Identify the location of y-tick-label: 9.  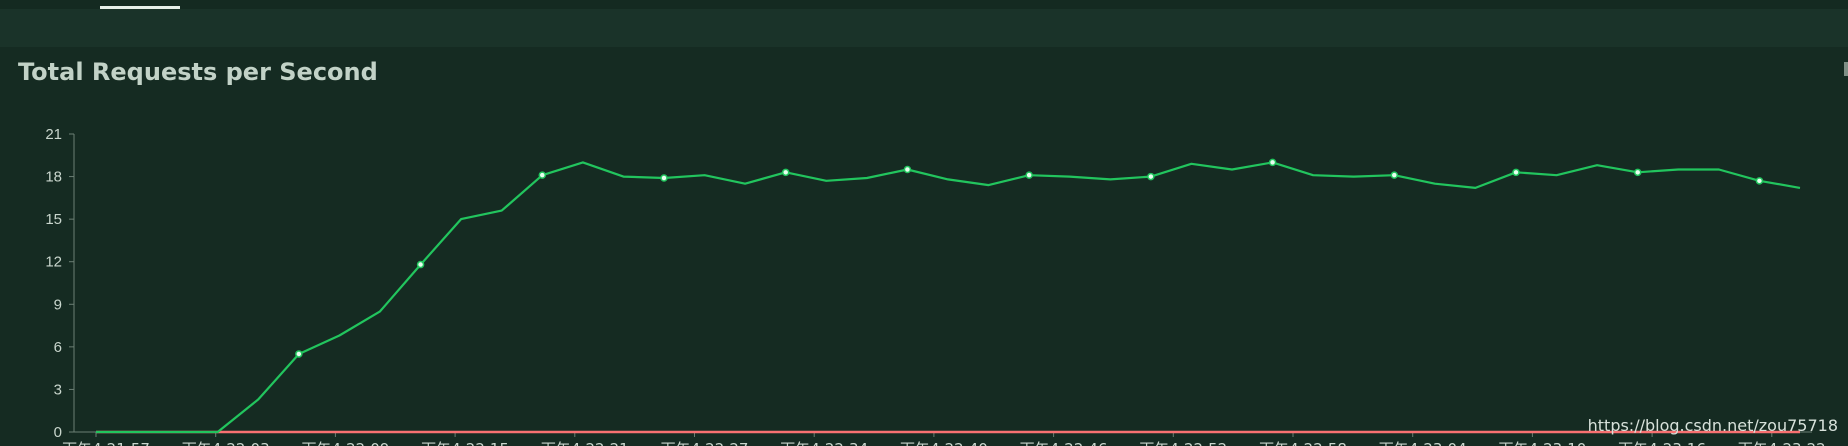
(58, 304).